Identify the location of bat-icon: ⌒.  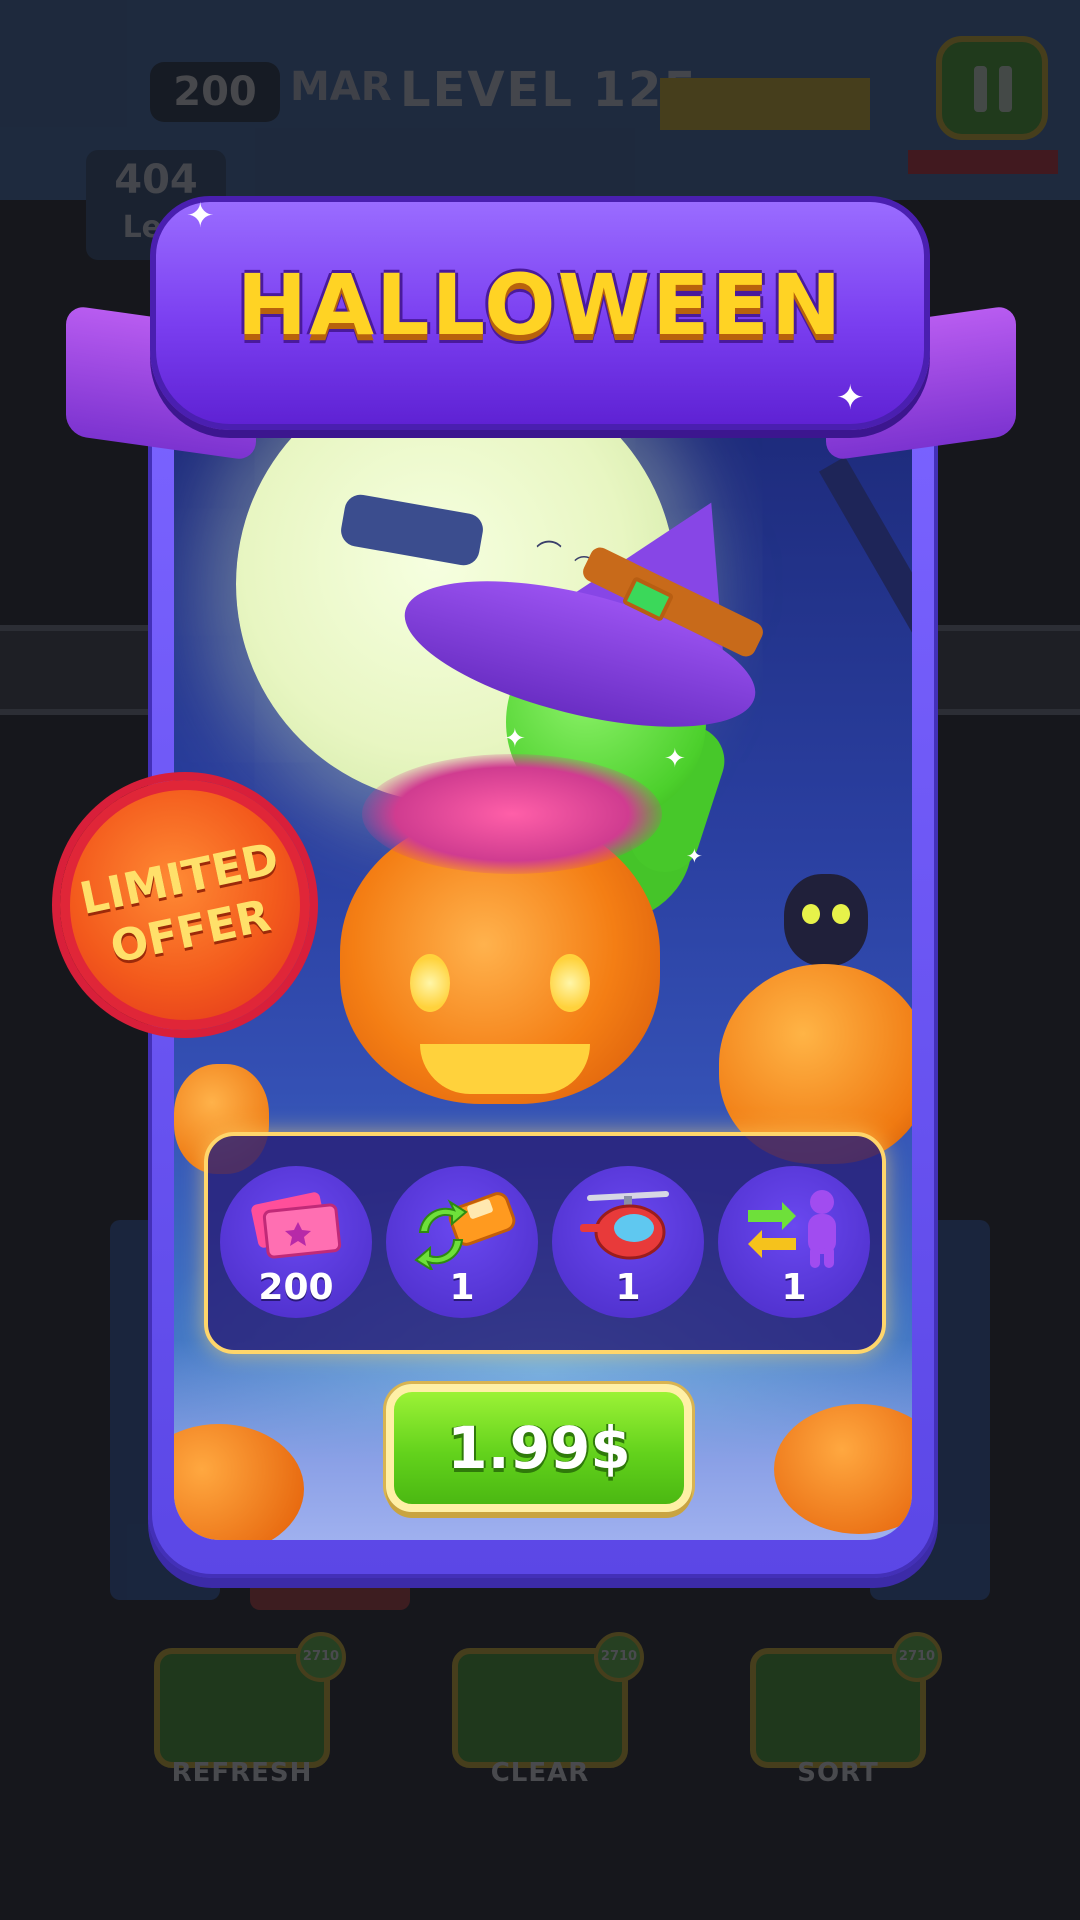
(549, 555).